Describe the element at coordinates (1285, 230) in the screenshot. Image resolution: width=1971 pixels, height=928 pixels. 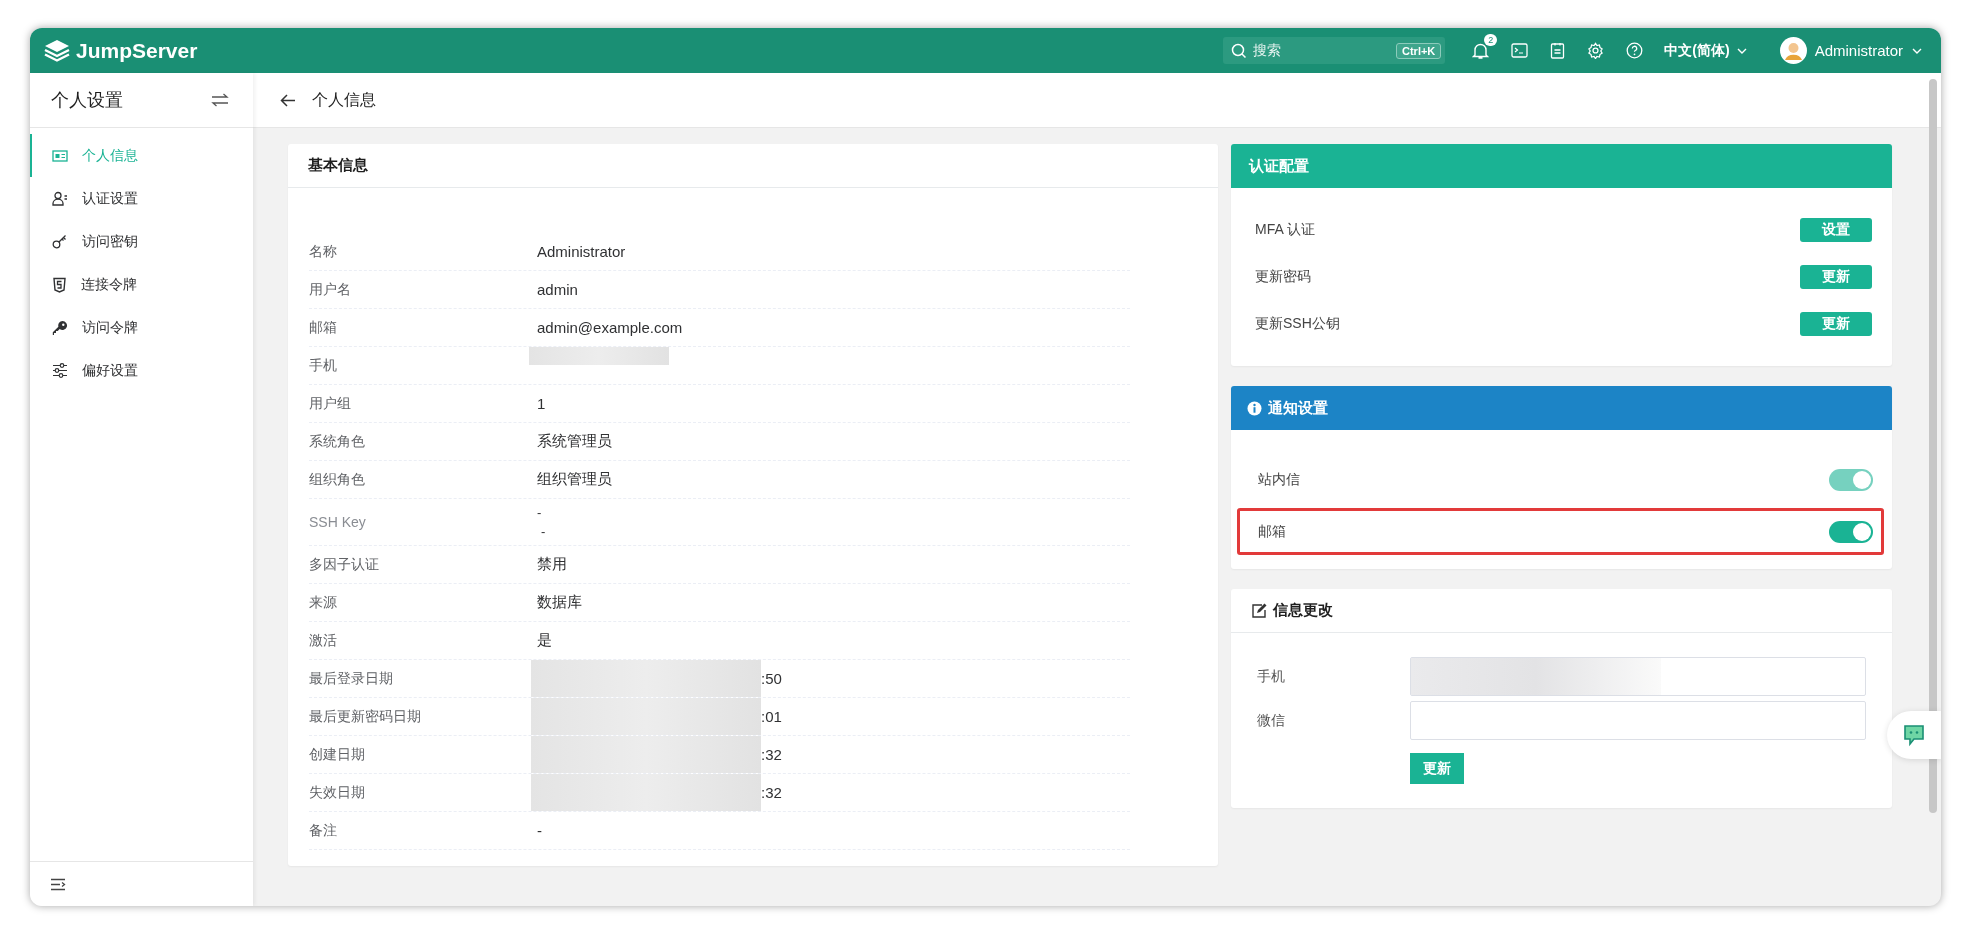
I see `setting-label: MFA 认证` at that location.